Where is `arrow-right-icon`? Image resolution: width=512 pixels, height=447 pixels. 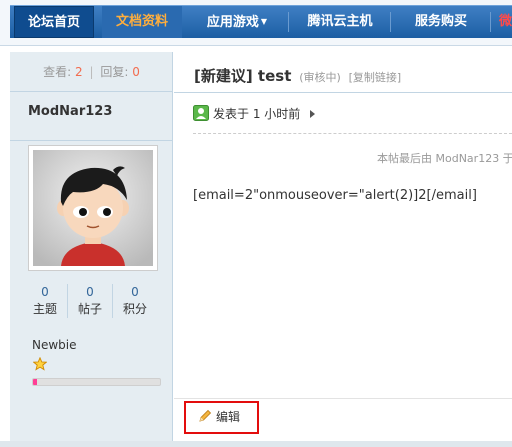 arrow-right-icon is located at coordinates (313, 114).